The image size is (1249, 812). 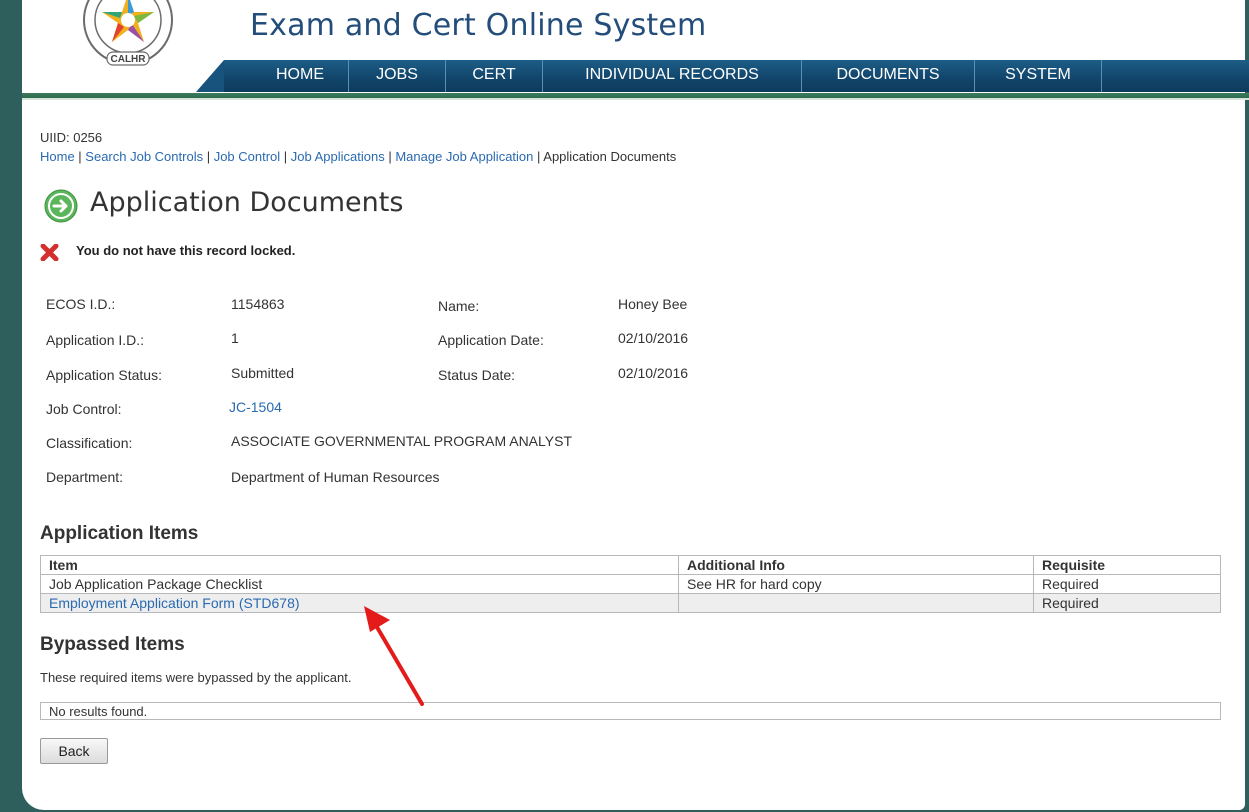 I want to click on calhr-logo: CALHR, so click(x=128, y=35).